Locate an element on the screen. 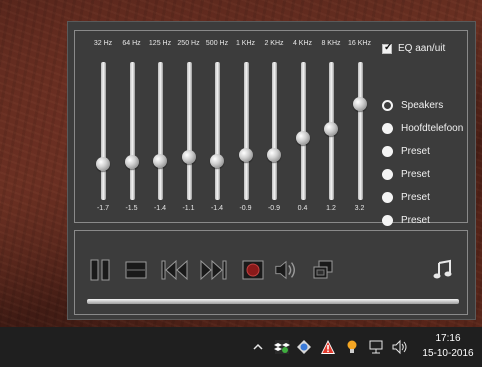 Image resolution: width=482 pixels, height=367 pixels. window-button is located at coordinates (323, 270).